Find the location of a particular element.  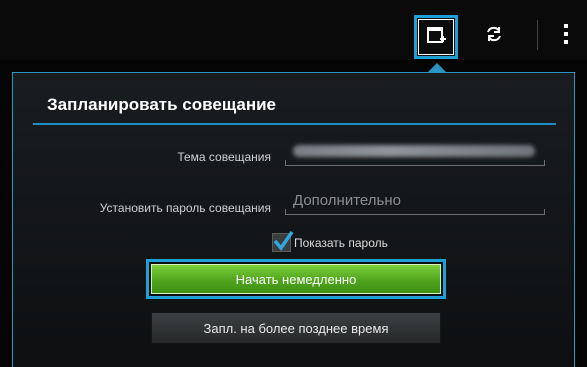

show-password-checkbox is located at coordinates (283, 241).